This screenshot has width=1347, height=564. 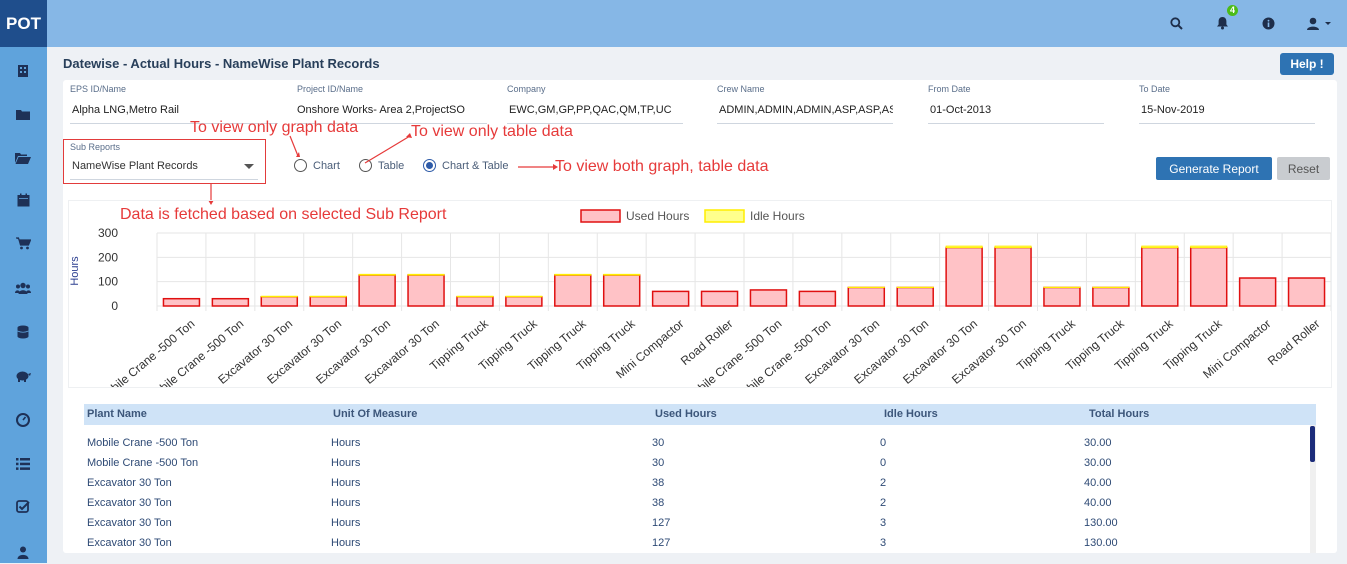 What do you see at coordinates (1214, 168) in the screenshot?
I see `generate-report-button: Generate Report` at bounding box center [1214, 168].